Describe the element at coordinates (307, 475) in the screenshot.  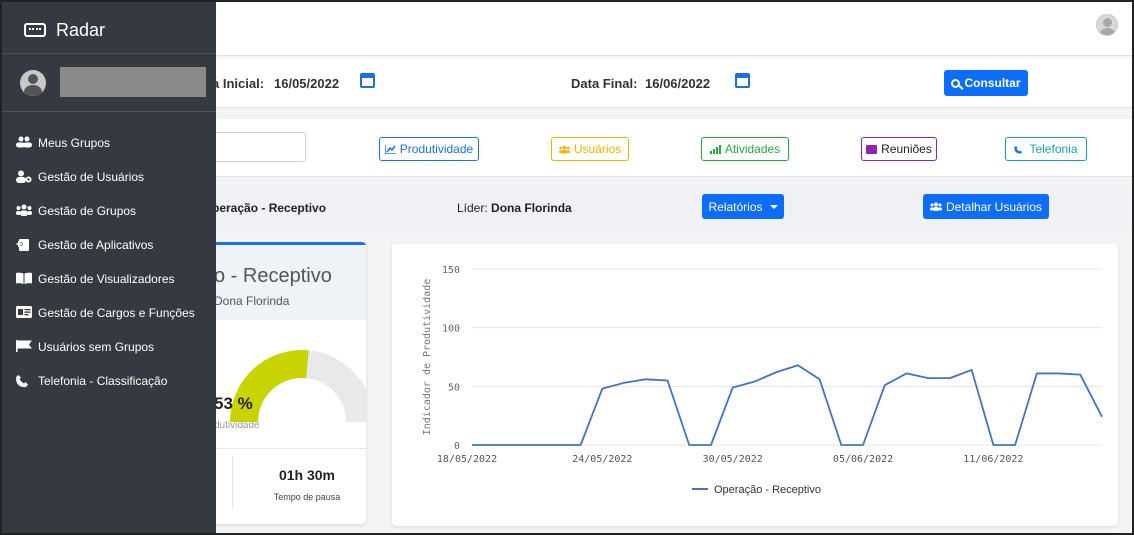
I see `pause-time-value: 01h 30m` at that location.